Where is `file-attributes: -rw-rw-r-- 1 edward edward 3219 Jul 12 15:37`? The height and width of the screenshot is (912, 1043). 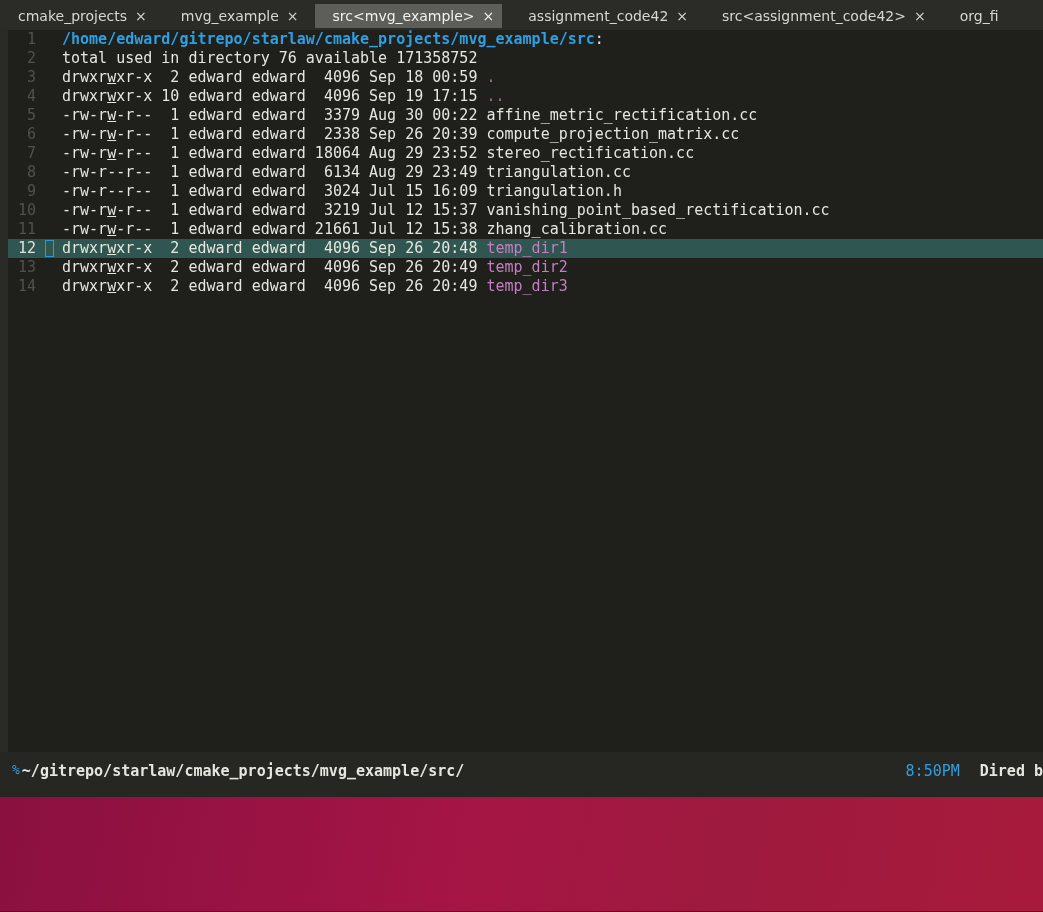
file-attributes: -rw-rw-r-- 1 edward edward 3219 Jul 12 15:37 is located at coordinates (270, 210).